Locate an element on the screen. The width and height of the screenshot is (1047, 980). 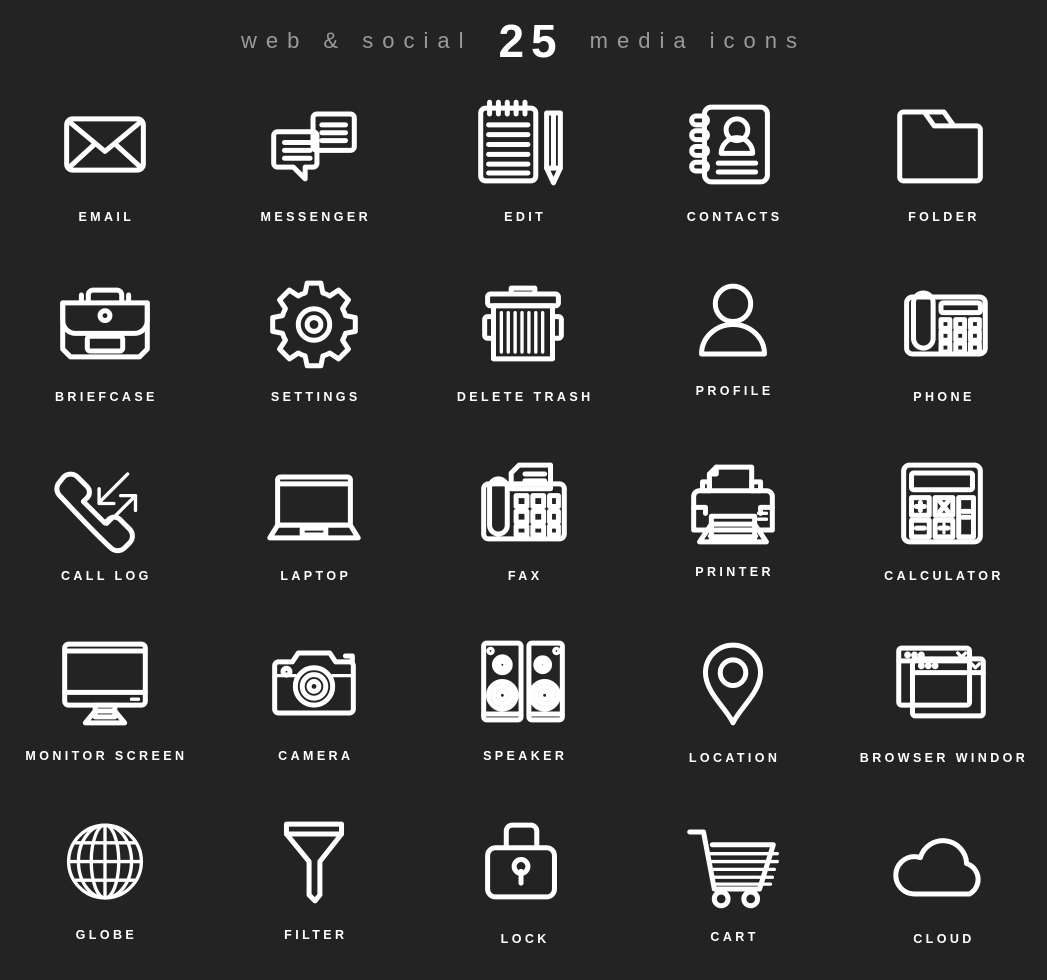
icon-cell-printer: PRINTER is located at coordinates (732, 531).